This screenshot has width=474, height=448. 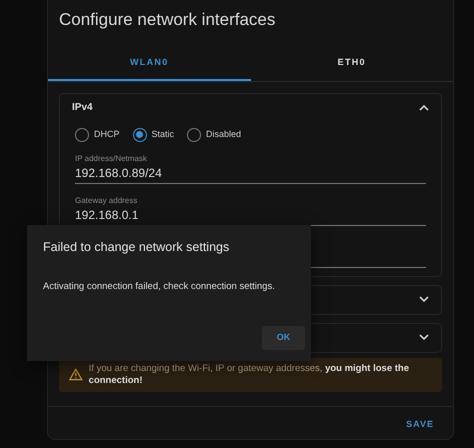 What do you see at coordinates (424, 107) in the screenshot?
I see `collapse-chevron-icon` at bounding box center [424, 107].